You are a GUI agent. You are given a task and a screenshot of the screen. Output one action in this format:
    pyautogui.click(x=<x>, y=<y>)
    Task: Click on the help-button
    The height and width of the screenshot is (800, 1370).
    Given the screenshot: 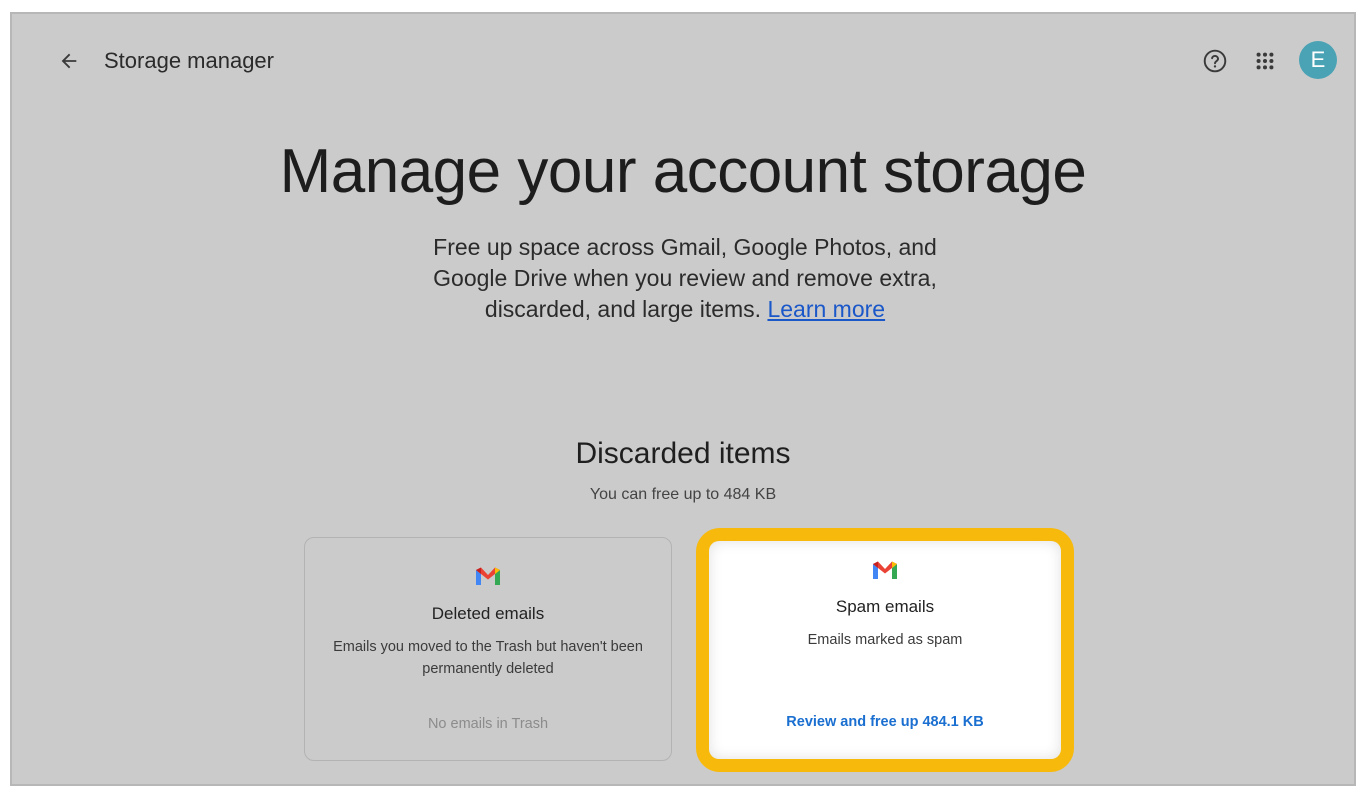 What is the action you would take?
    pyautogui.click(x=1215, y=61)
    